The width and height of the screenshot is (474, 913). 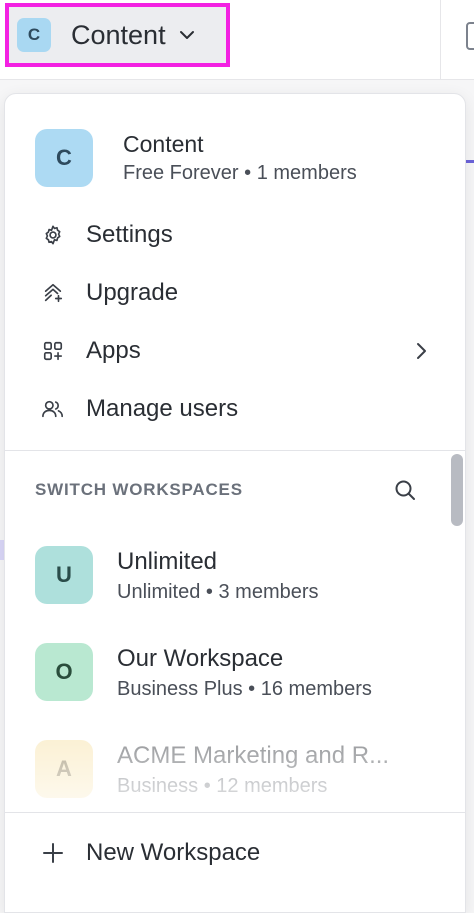 What do you see at coordinates (235, 235) in the screenshot?
I see `menu-item-settings: Settings` at bounding box center [235, 235].